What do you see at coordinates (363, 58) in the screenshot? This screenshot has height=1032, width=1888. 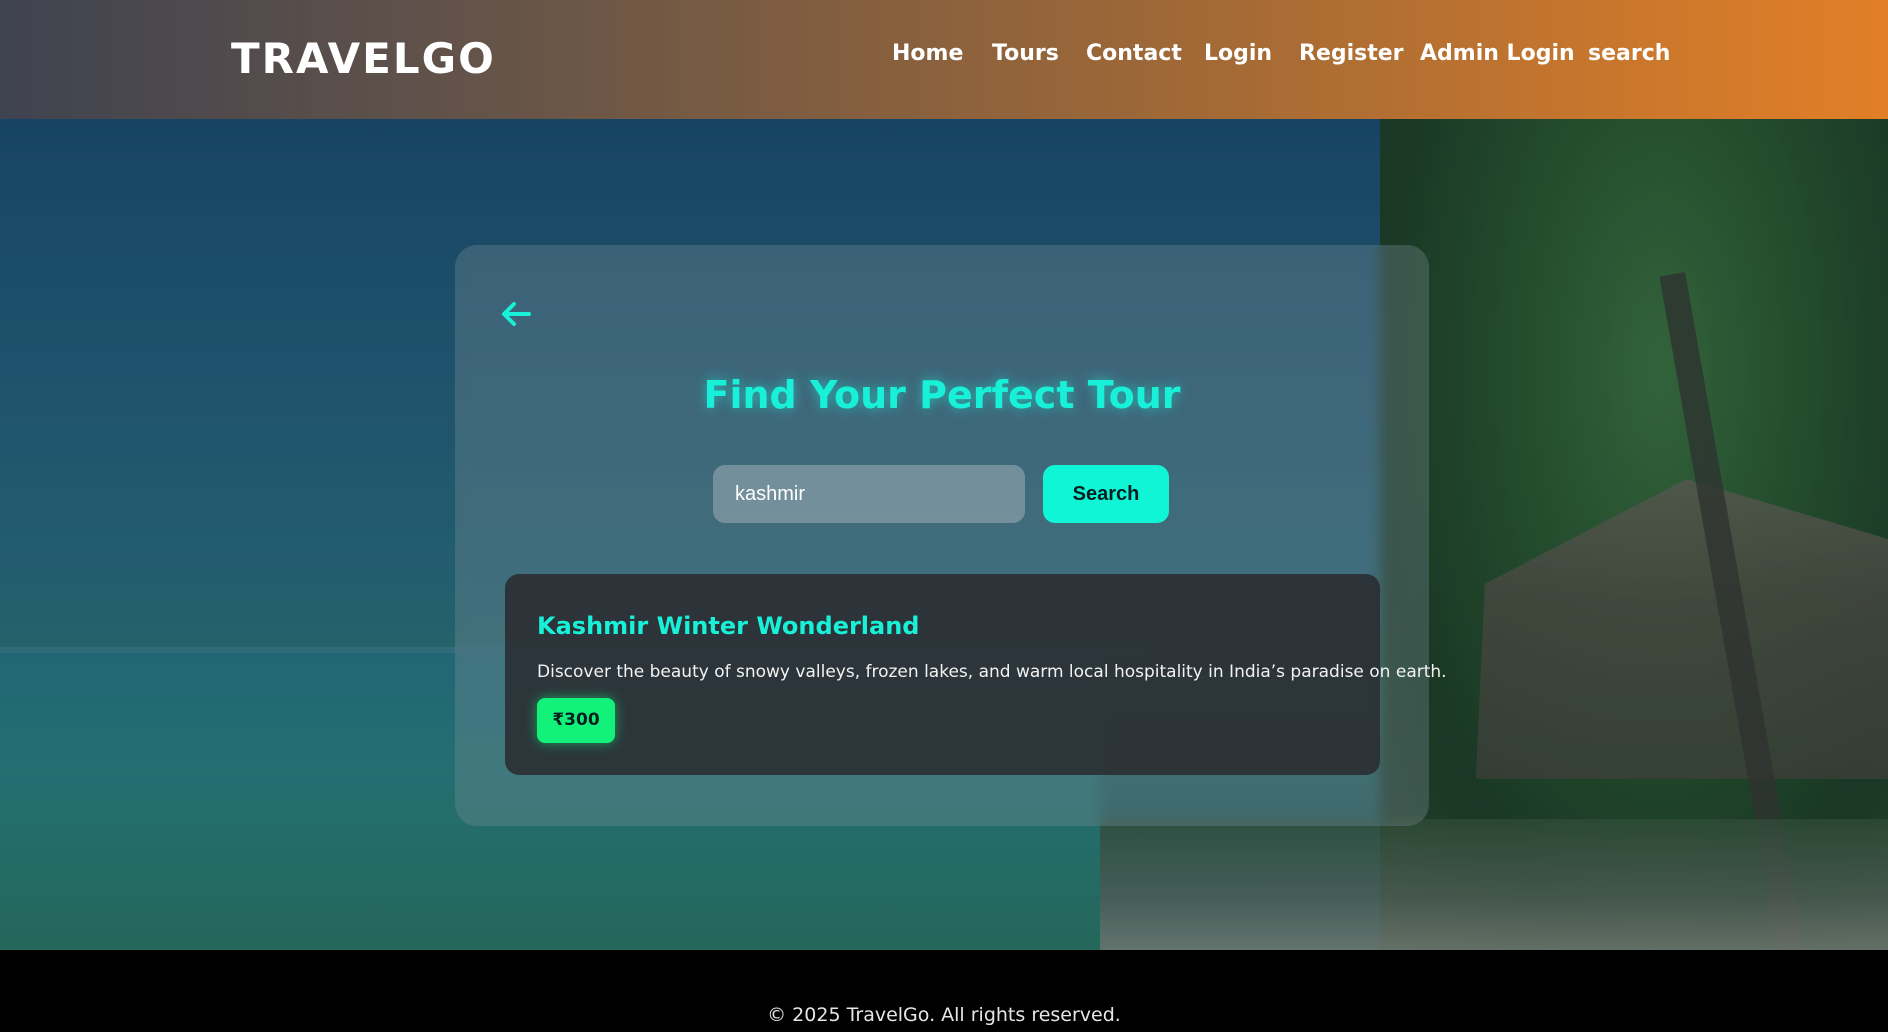 I see `site-logo: TRAVELGO` at bounding box center [363, 58].